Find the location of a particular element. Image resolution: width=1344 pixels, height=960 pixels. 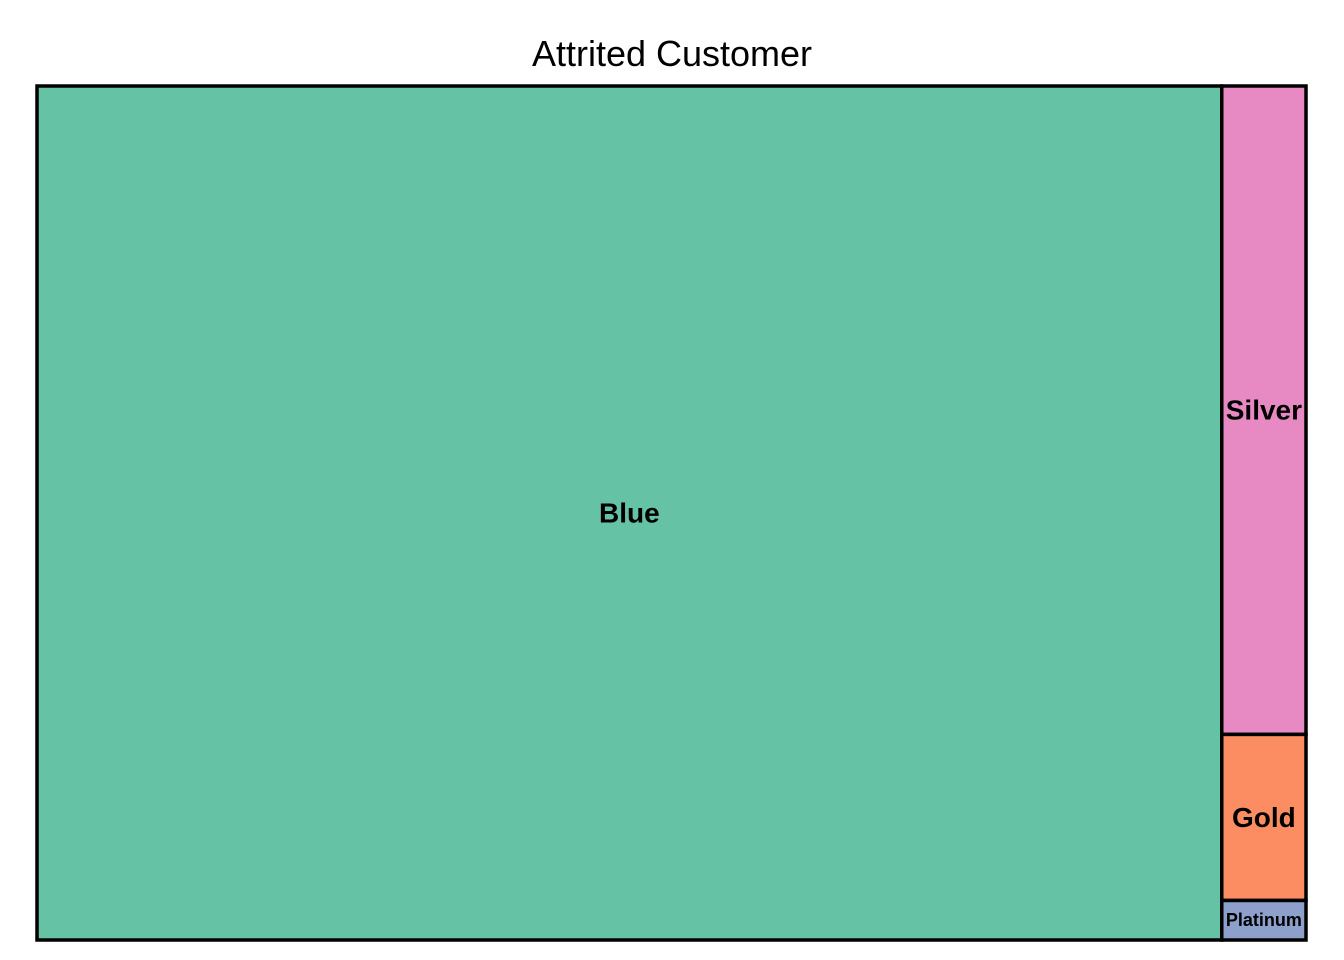

tile-label-silver: Silver is located at coordinates (1264, 410).